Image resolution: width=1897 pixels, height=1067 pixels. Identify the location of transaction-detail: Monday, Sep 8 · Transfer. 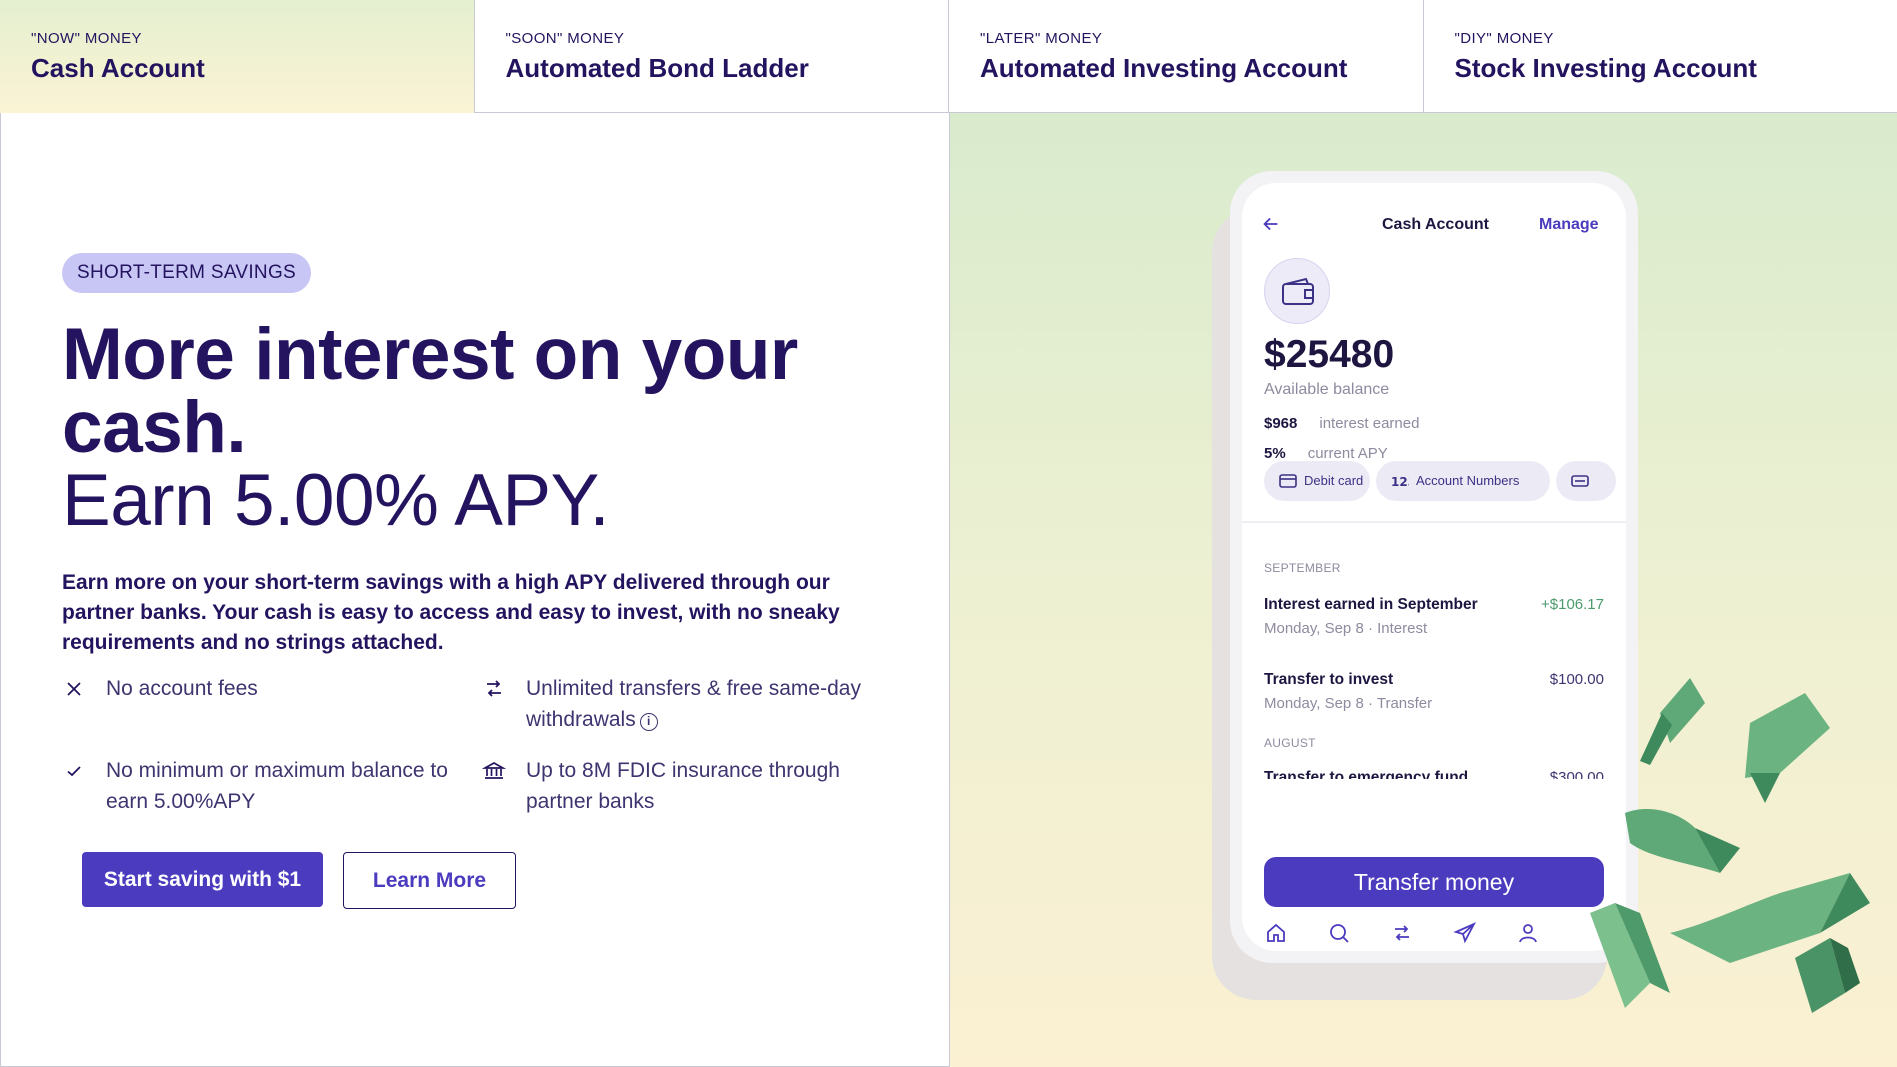
(1348, 703).